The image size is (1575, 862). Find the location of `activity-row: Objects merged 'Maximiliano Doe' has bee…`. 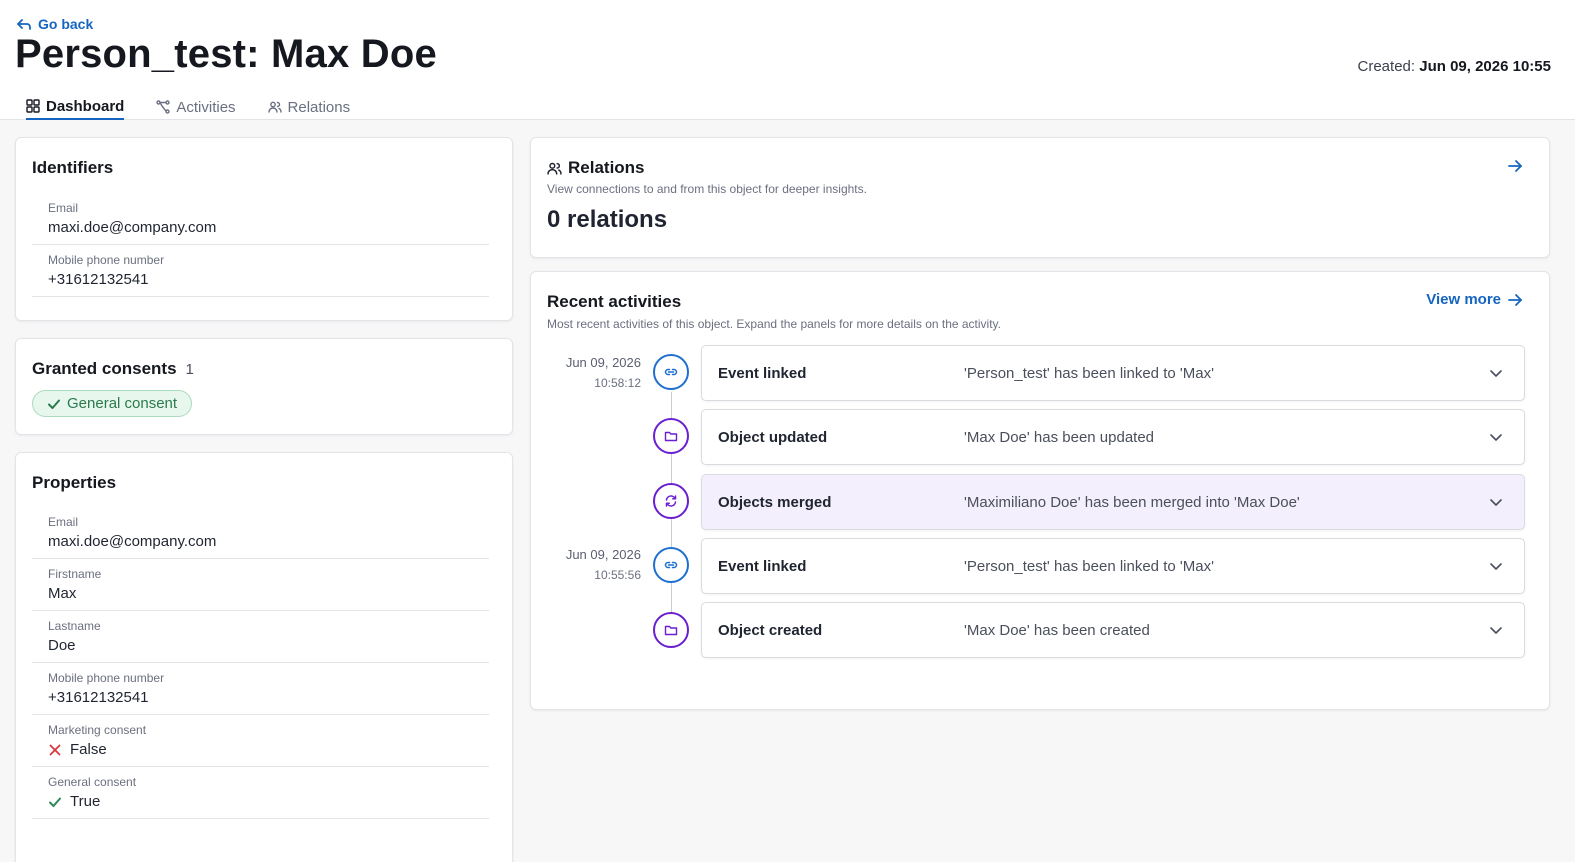

activity-row: Objects merged 'Maximiliano Doe' has bee… is located at coordinates (1113, 502).